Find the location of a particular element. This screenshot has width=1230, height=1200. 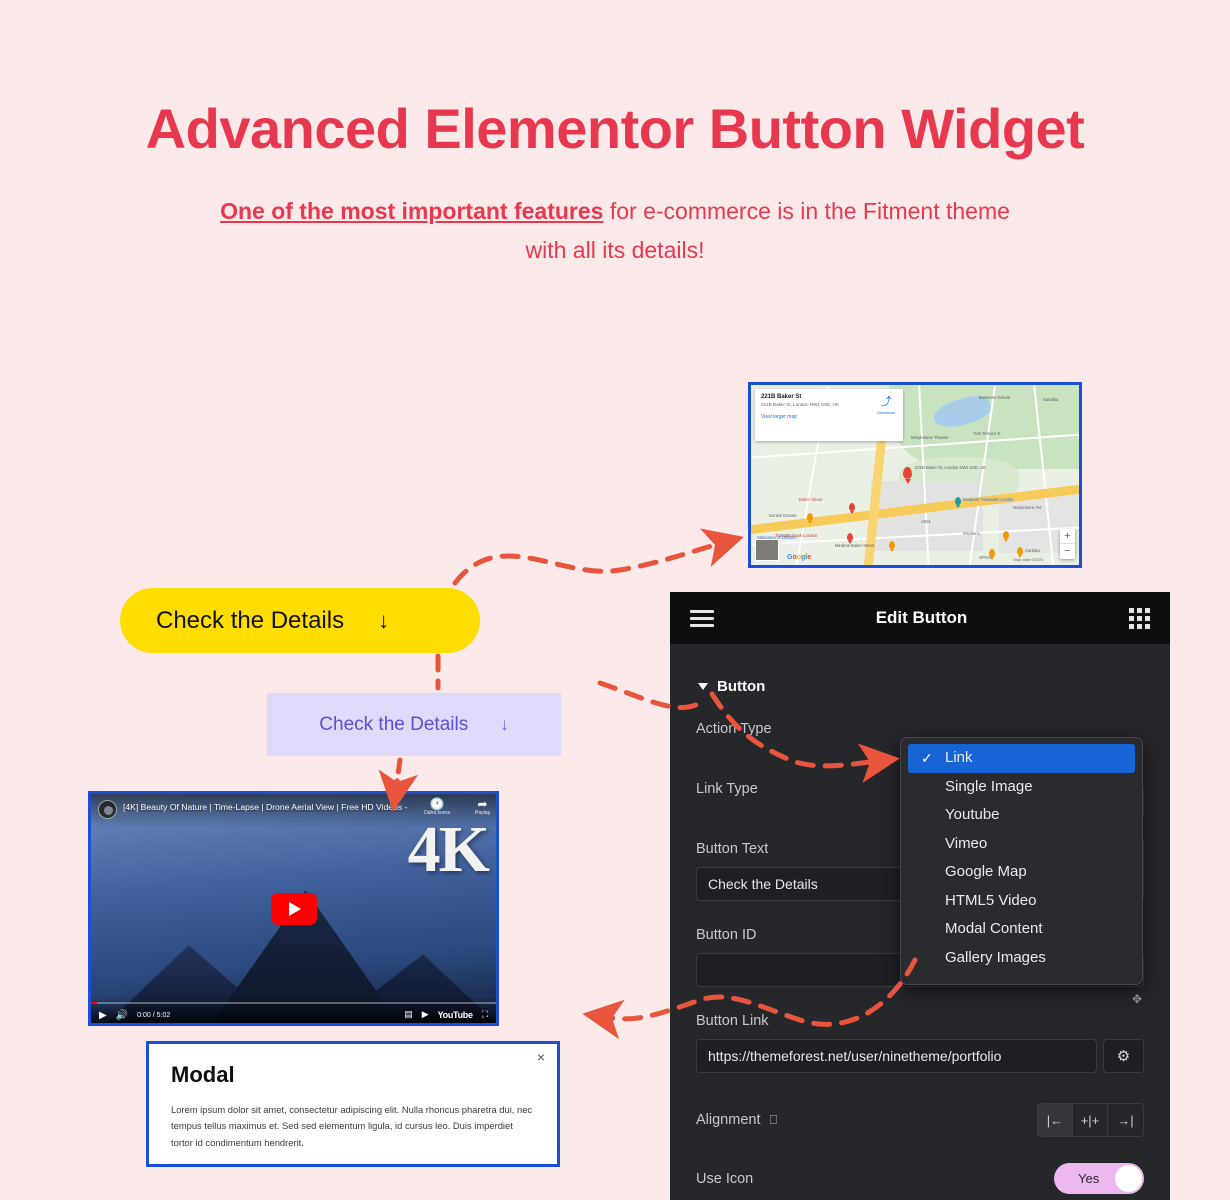

video-right-controls: ▤ ▶ YouTube ⛶ is located at coordinates (446, 1014).